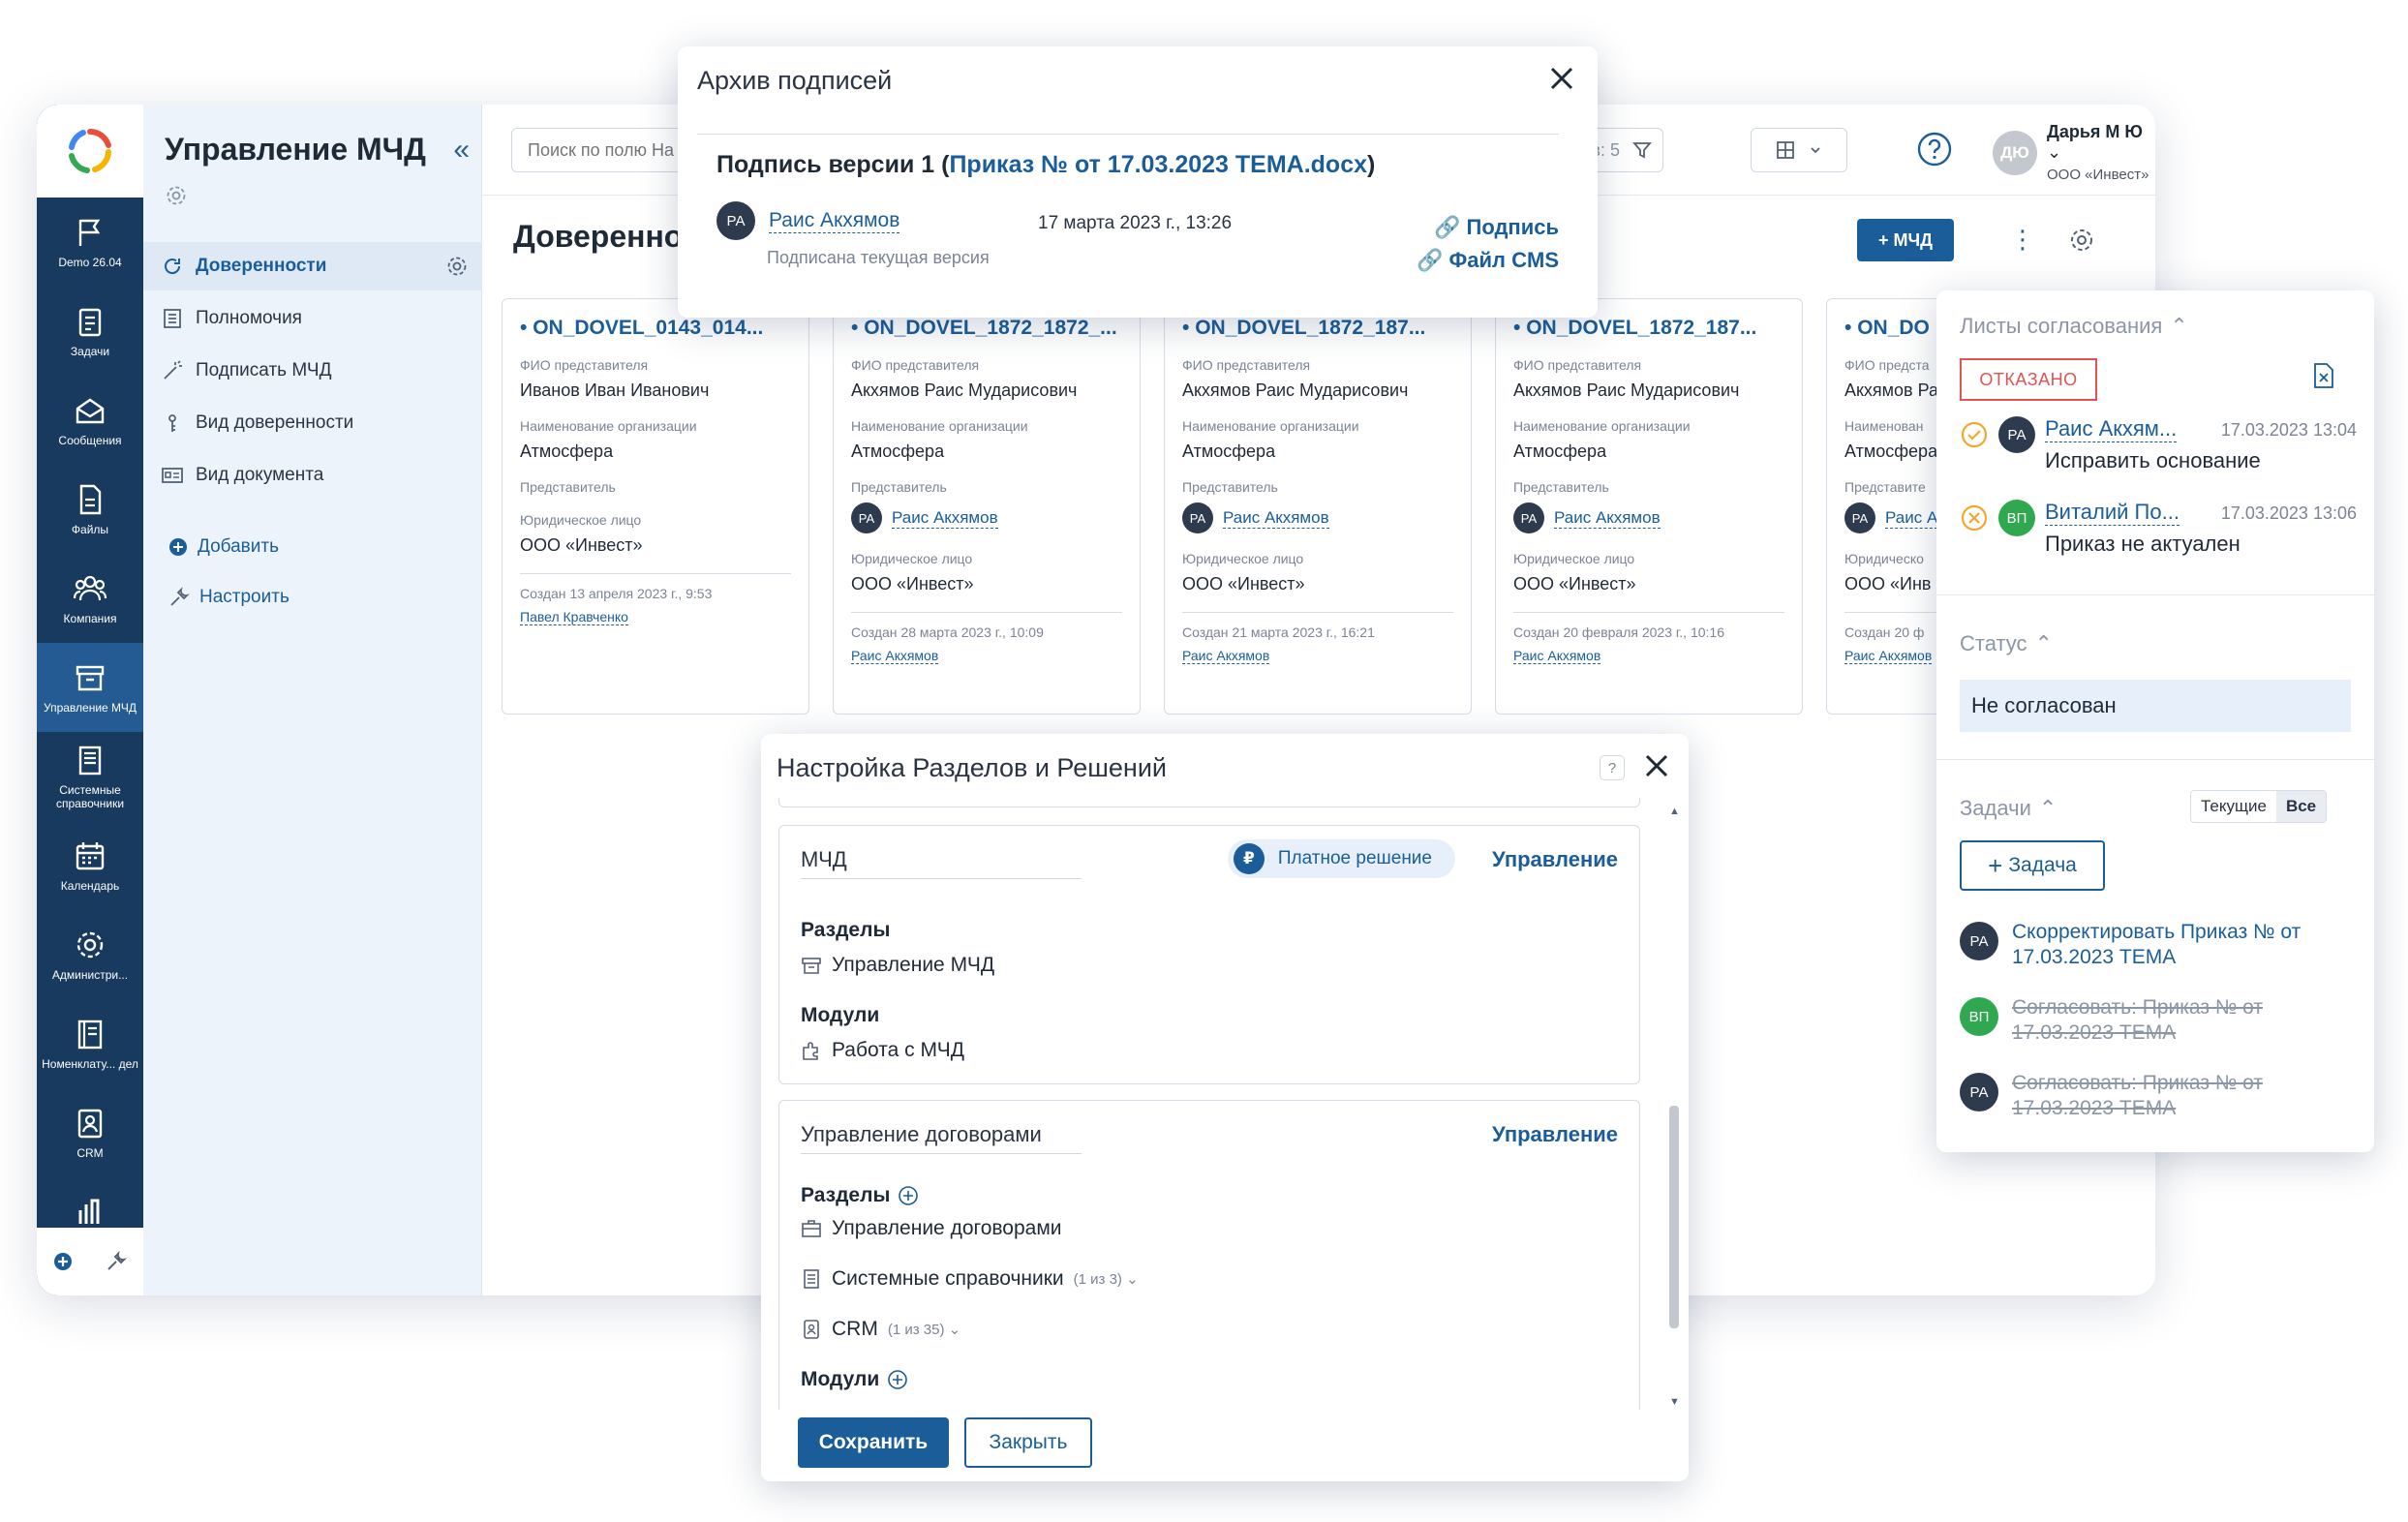  What do you see at coordinates (229, 597) in the screenshot?
I see `configure-link: Настроить` at bounding box center [229, 597].